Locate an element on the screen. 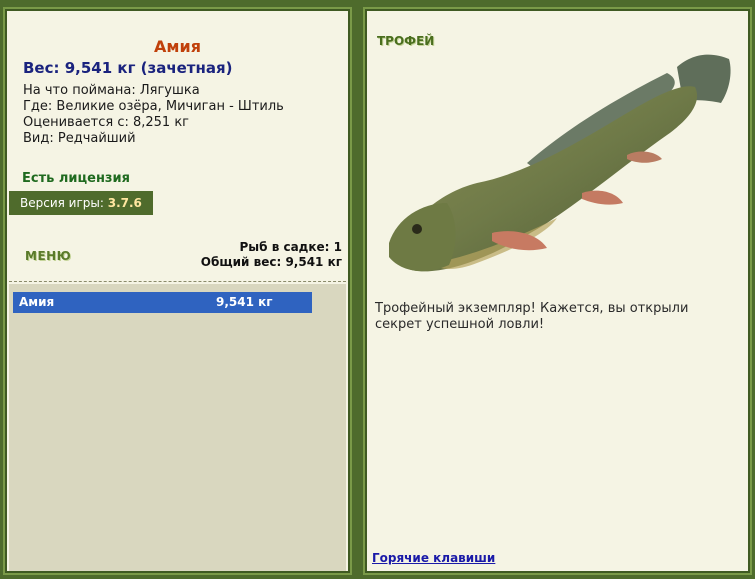 The image size is (755, 579). game-version-value: 3.7.6 is located at coordinates (124, 203).